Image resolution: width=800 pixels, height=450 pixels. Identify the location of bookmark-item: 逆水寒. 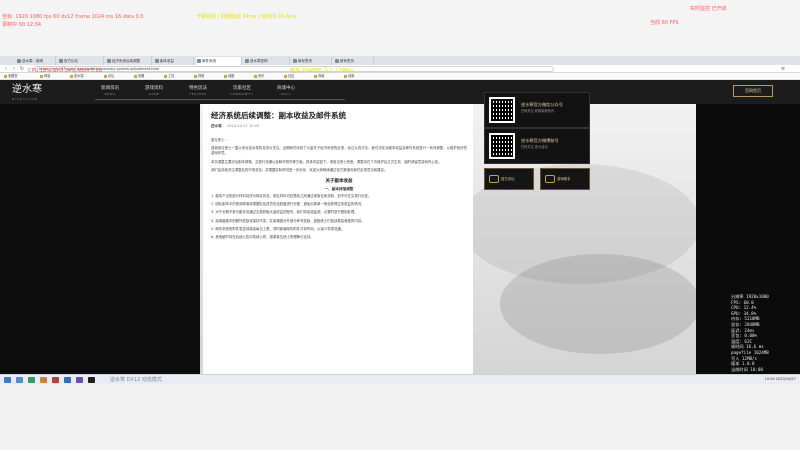
(77, 76).